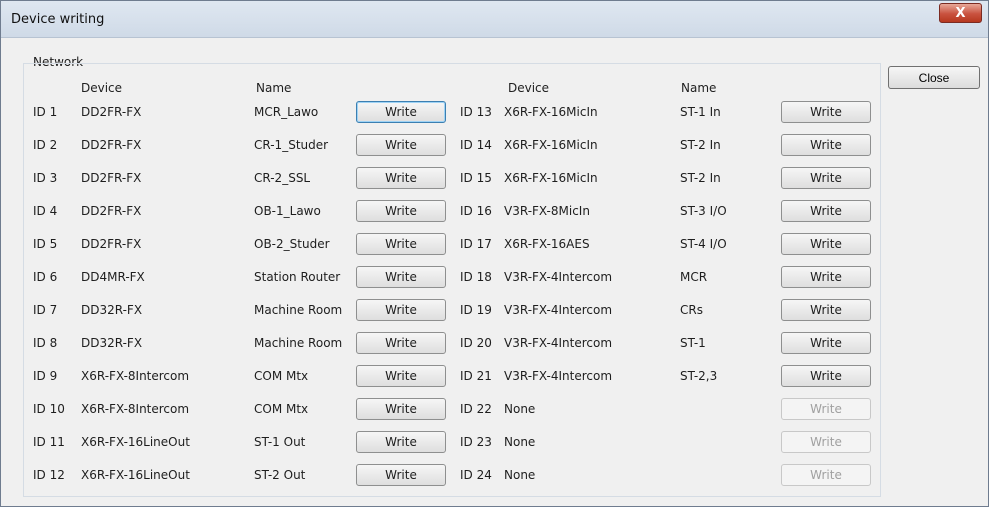 The height and width of the screenshot is (509, 991). What do you see at coordinates (476, 442) in the screenshot?
I see `device-id: ID 23` at bounding box center [476, 442].